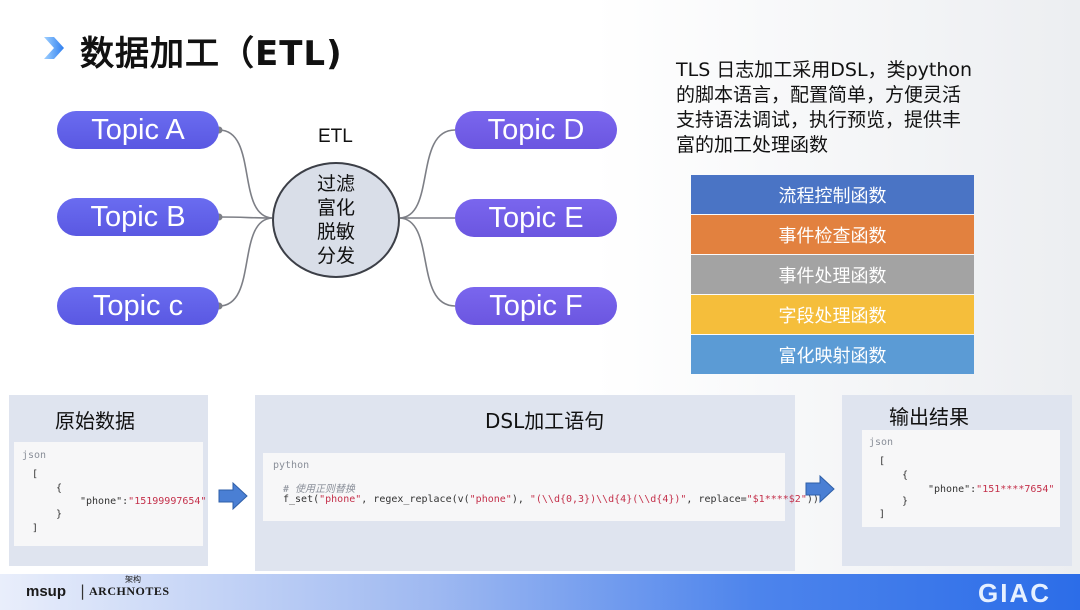 The image size is (1080, 610). What do you see at coordinates (819, 95) in the screenshot?
I see `description-line: 的脚本语言，配置简单，方便灵活` at bounding box center [819, 95].